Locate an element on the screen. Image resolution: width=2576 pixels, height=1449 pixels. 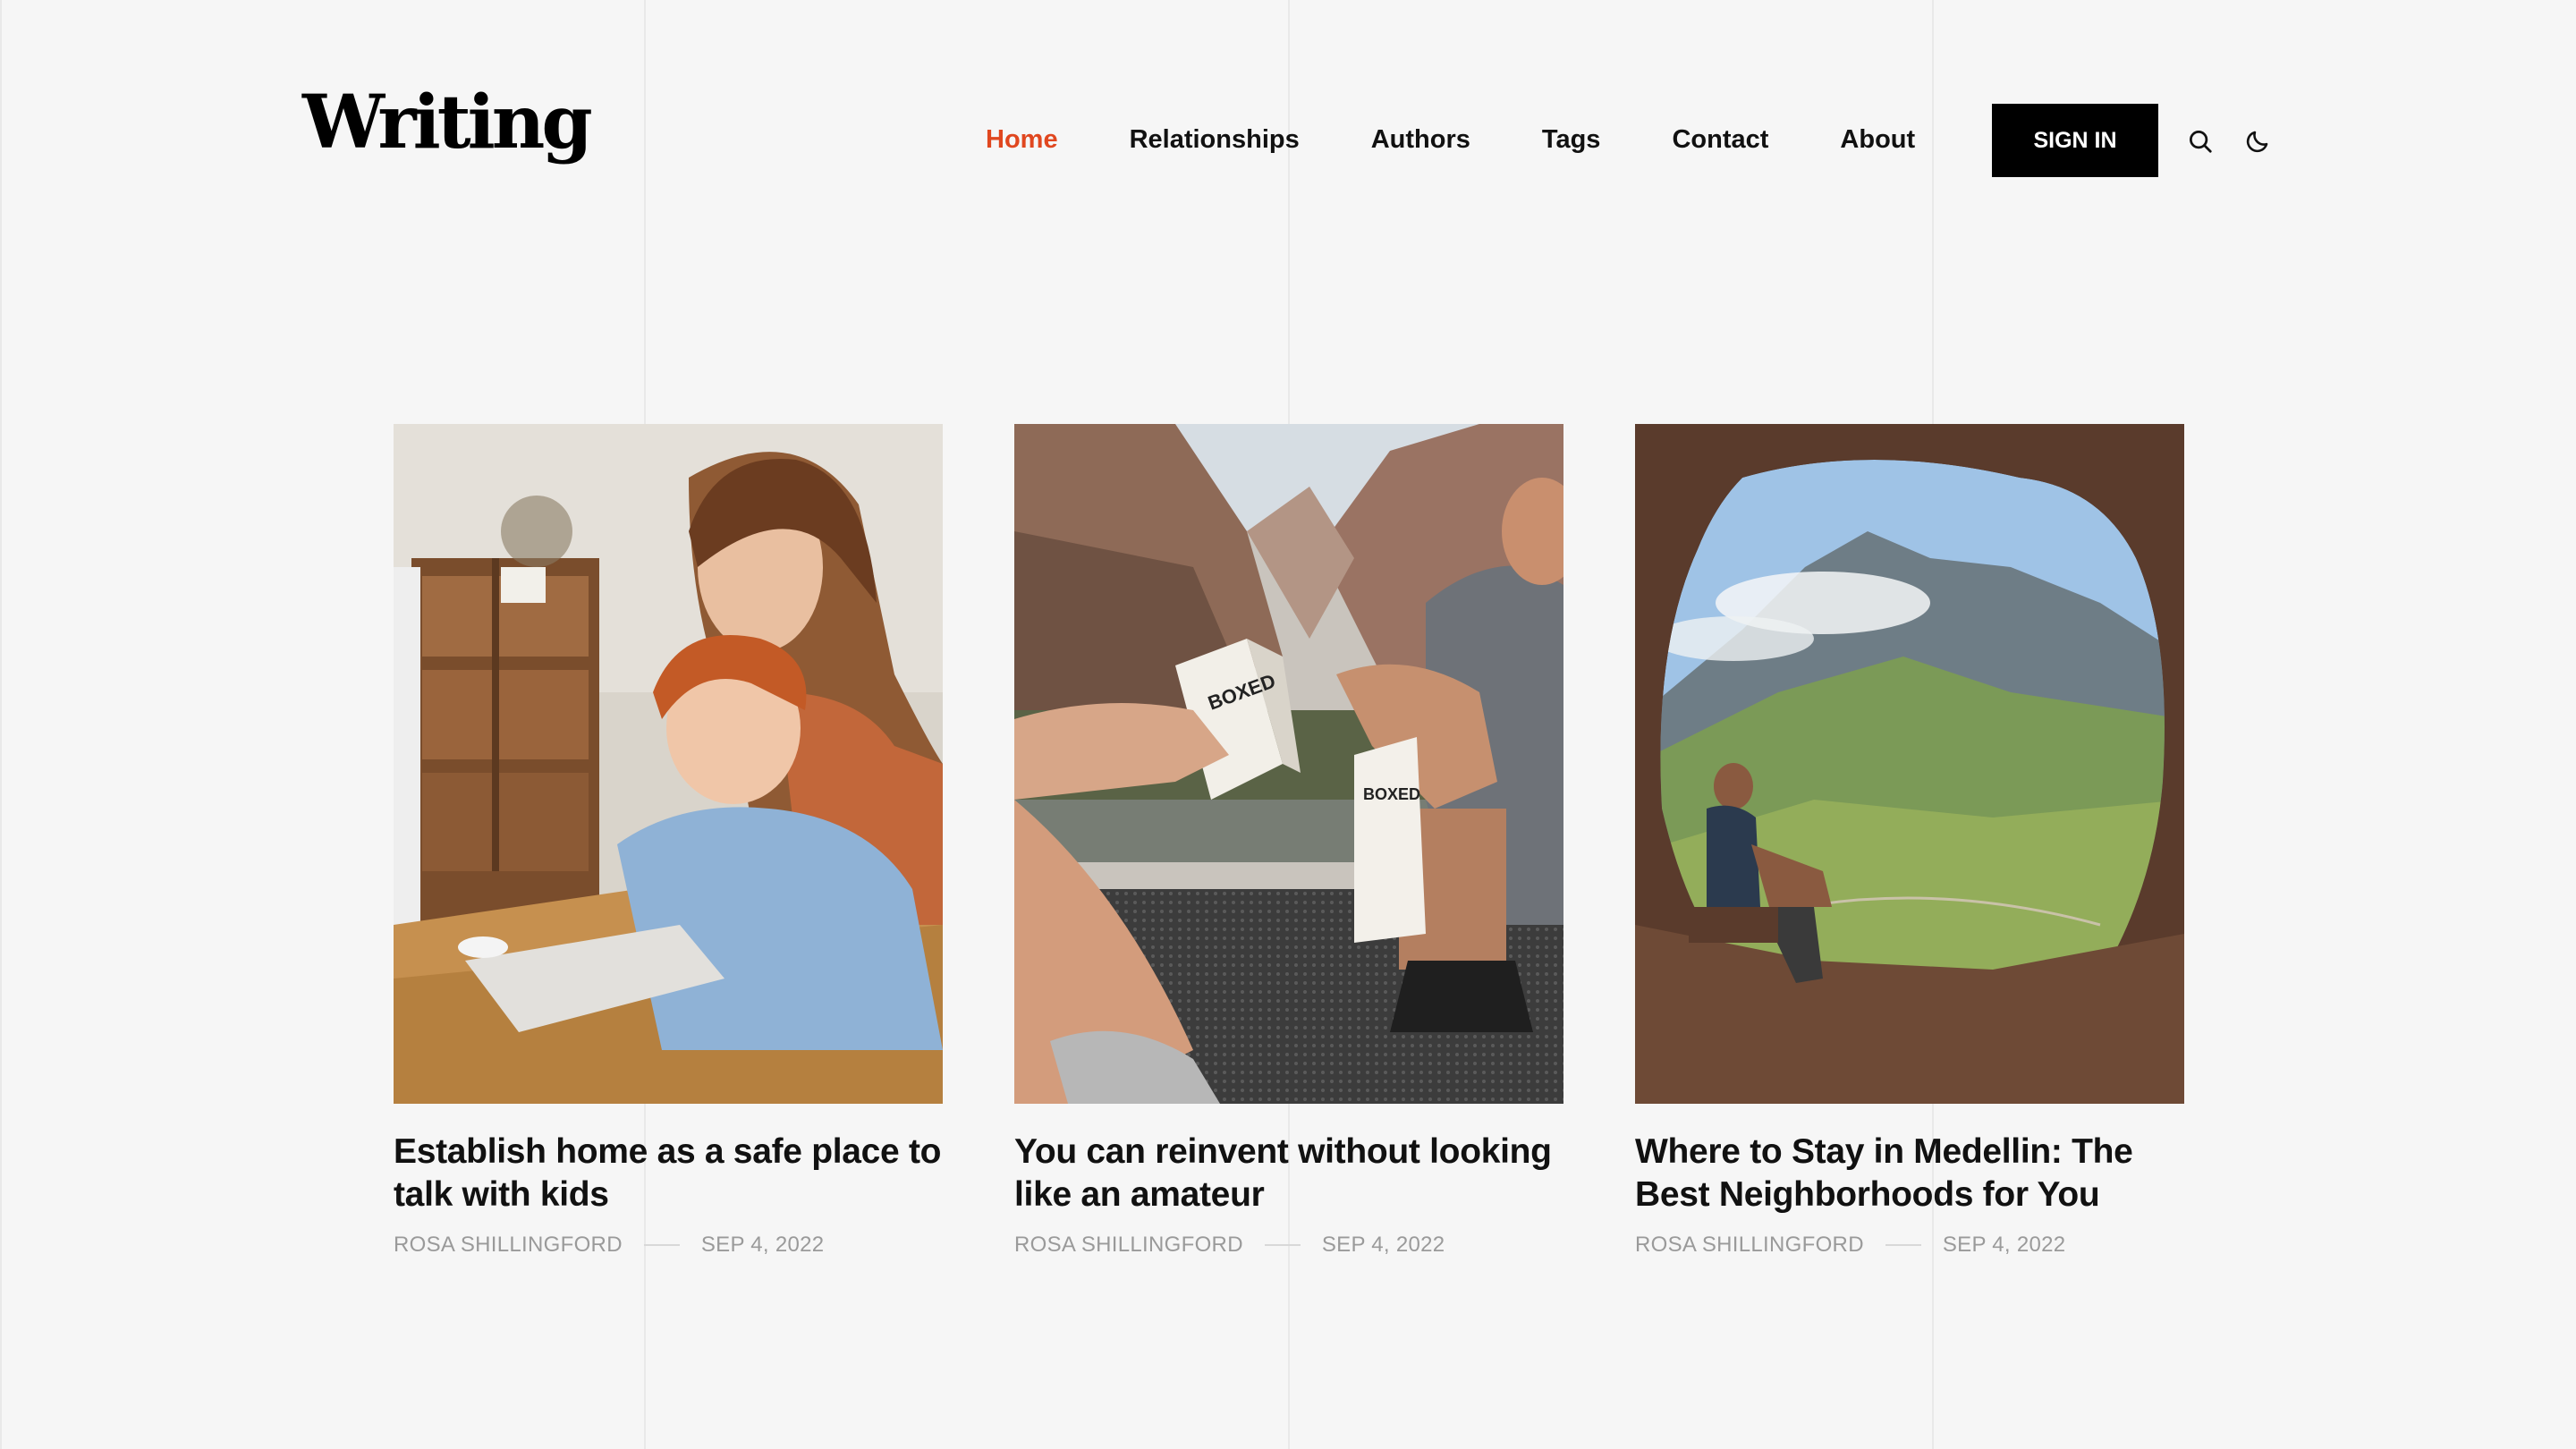
sign-in-button: SIGN IN is located at coordinates (2075, 140).